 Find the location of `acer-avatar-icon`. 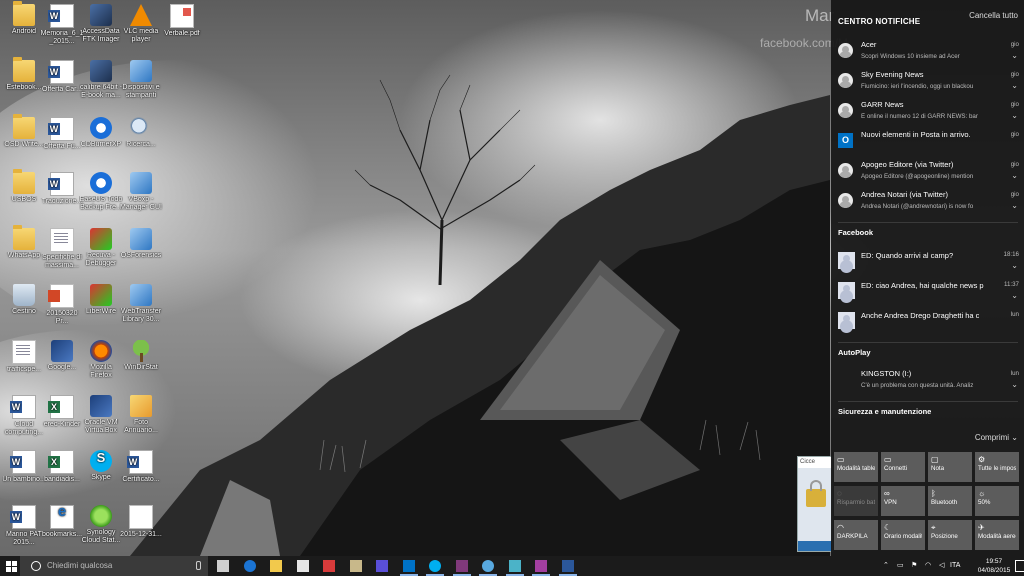

acer-avatar-icon is located at coordinates (845, 50).